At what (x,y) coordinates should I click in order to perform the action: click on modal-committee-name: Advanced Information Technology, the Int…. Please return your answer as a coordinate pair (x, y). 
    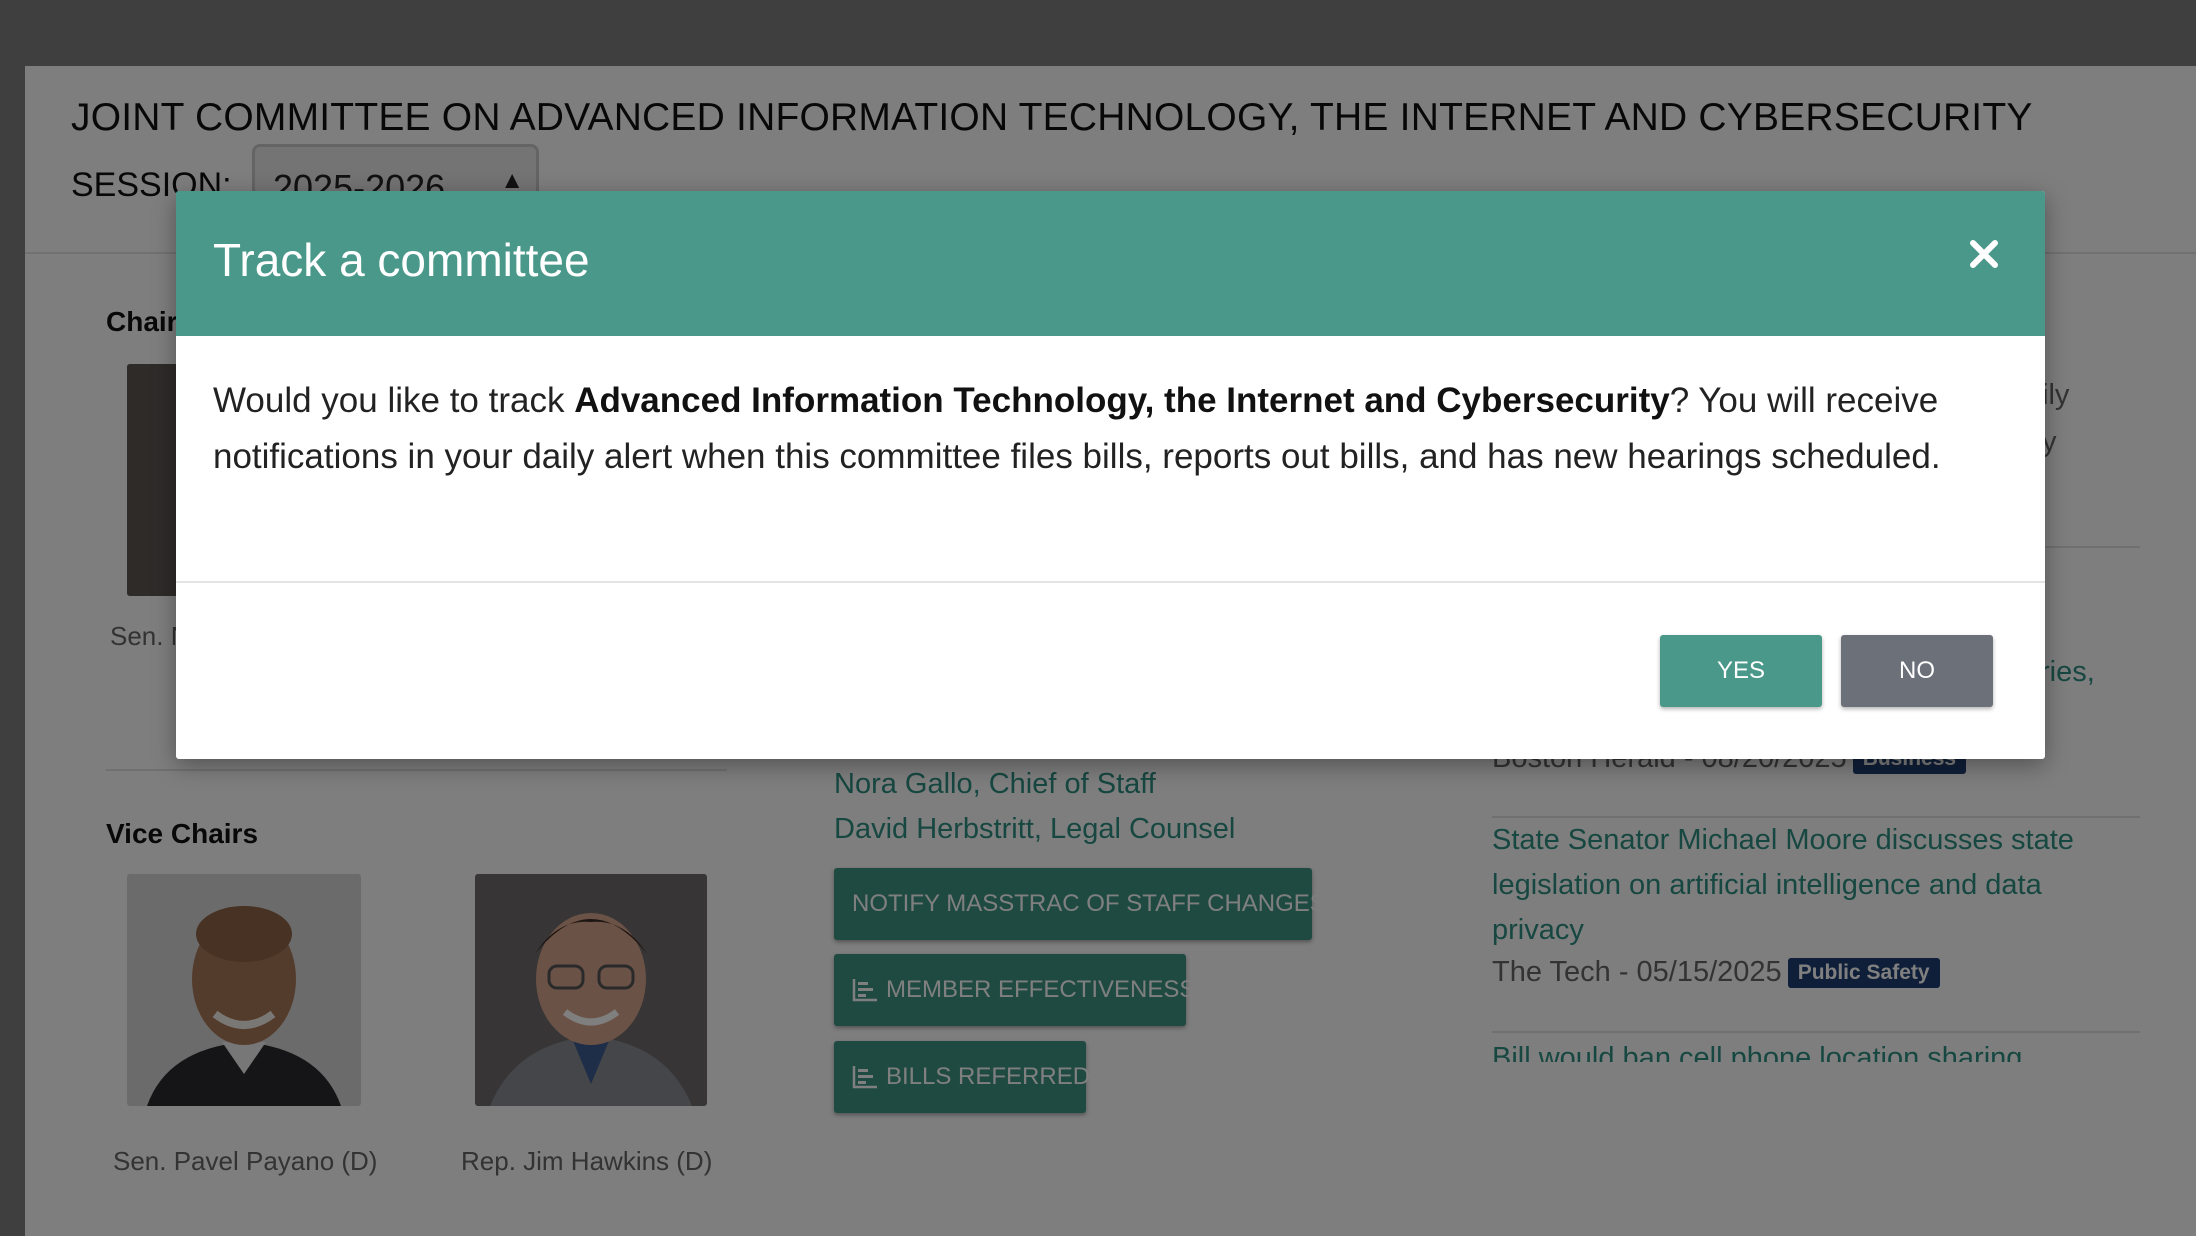
    Looking at the image, I should click on (1122, 400).